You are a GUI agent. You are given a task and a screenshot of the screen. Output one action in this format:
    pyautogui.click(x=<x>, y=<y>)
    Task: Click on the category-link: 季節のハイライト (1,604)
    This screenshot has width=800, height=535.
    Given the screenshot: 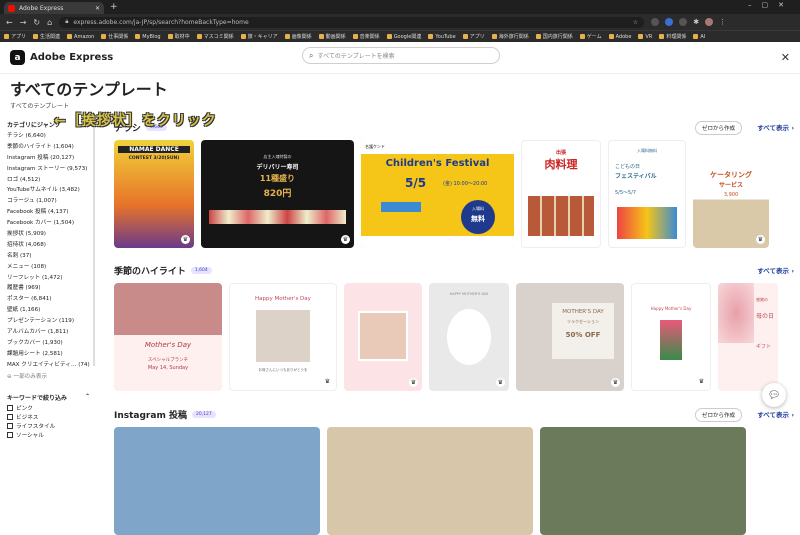 What is the action you would take?
    pyautogui.click(x=51, y=147)
    